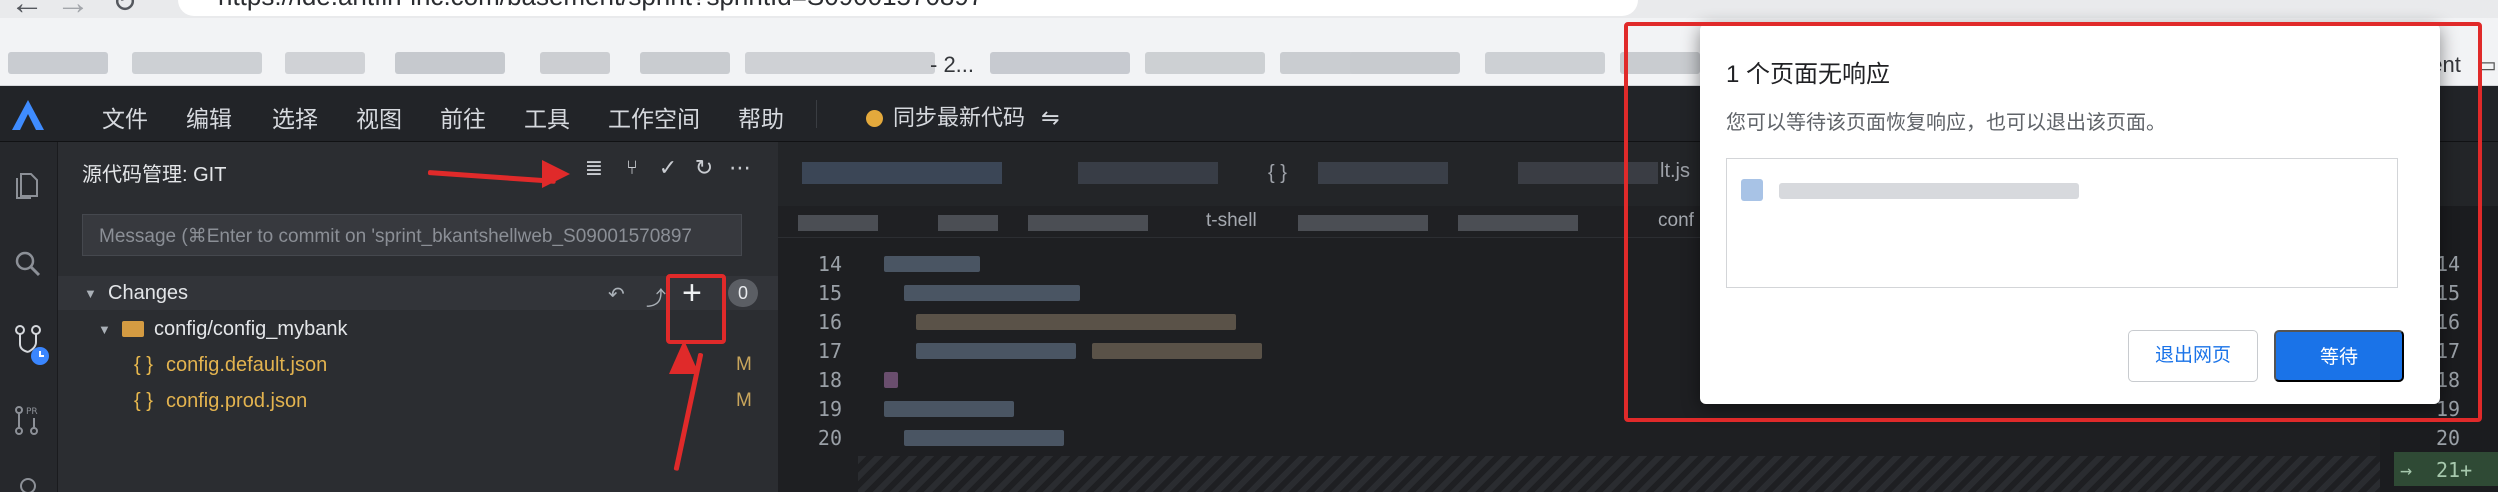  I want to click on file-name: config.default.json, so click(247, 365).